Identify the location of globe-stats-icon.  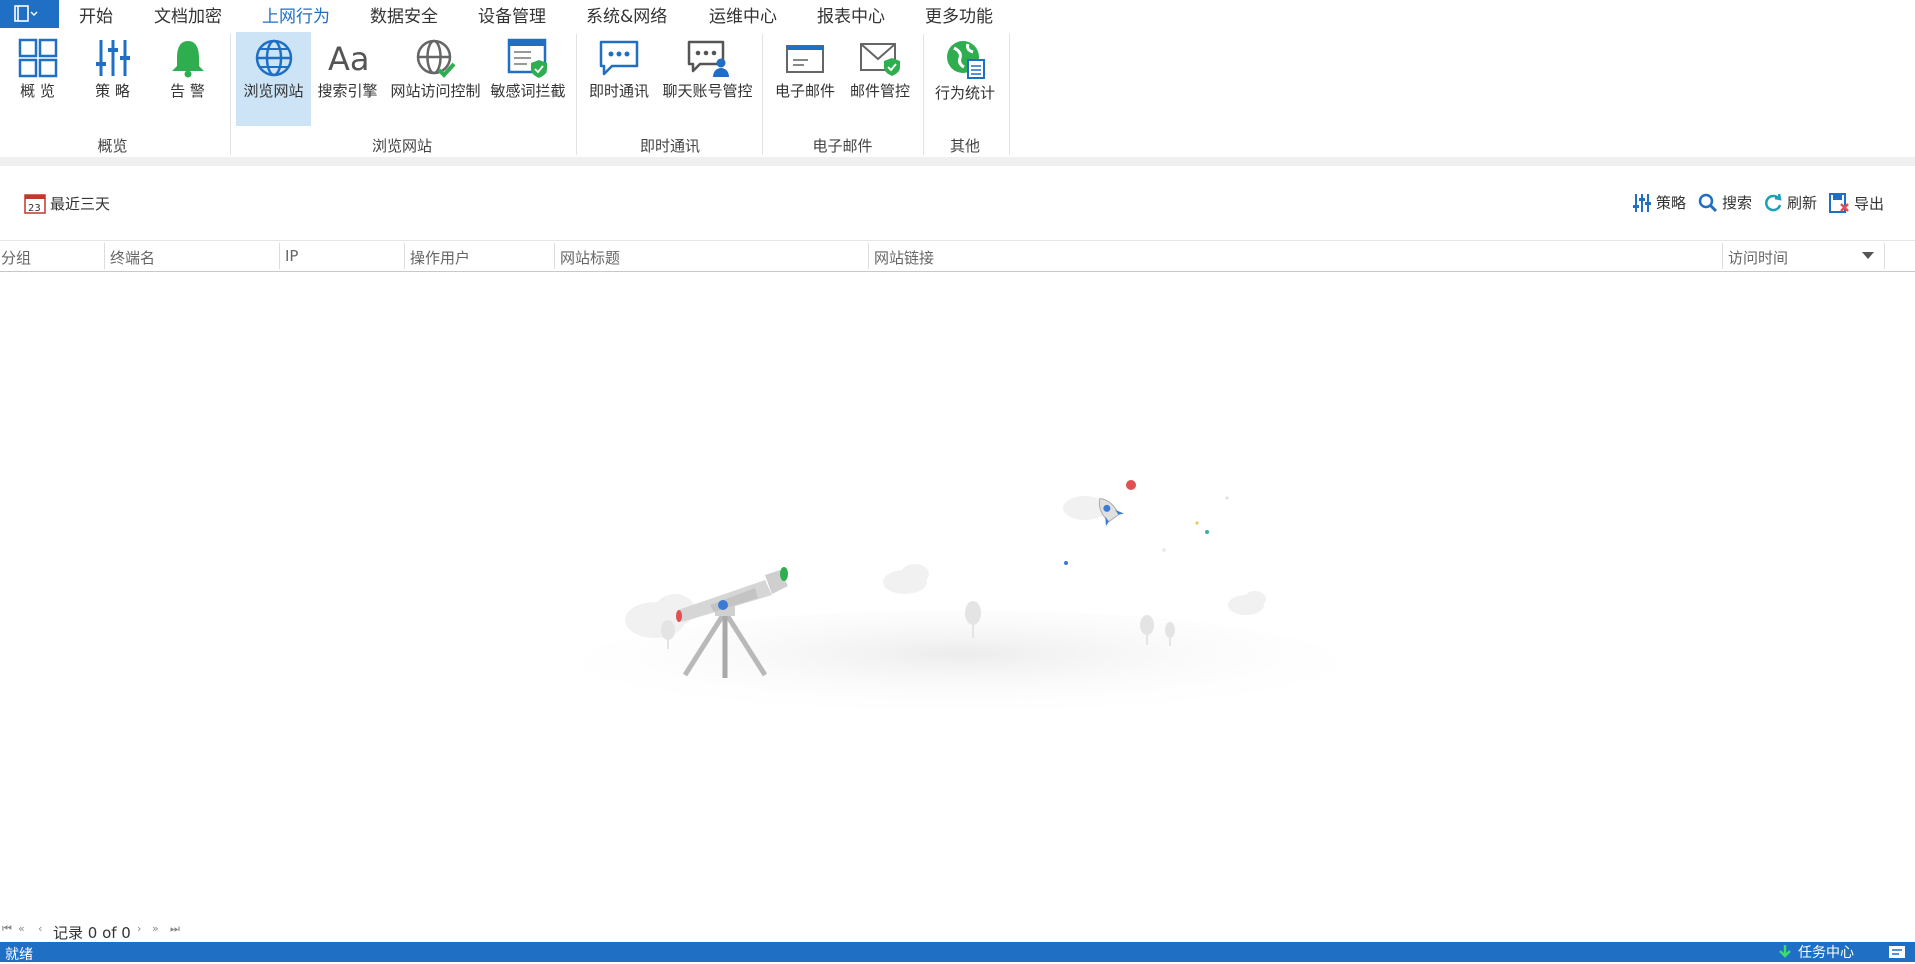
(966, 60).